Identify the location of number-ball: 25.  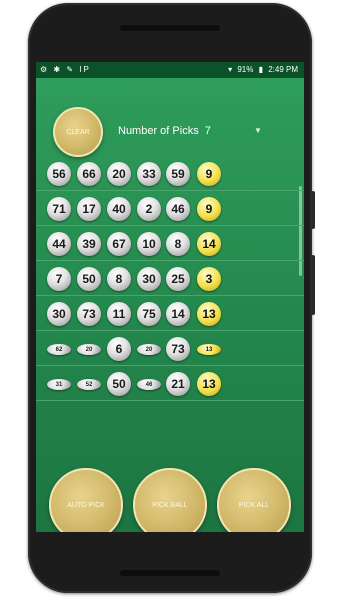
(178, 279).